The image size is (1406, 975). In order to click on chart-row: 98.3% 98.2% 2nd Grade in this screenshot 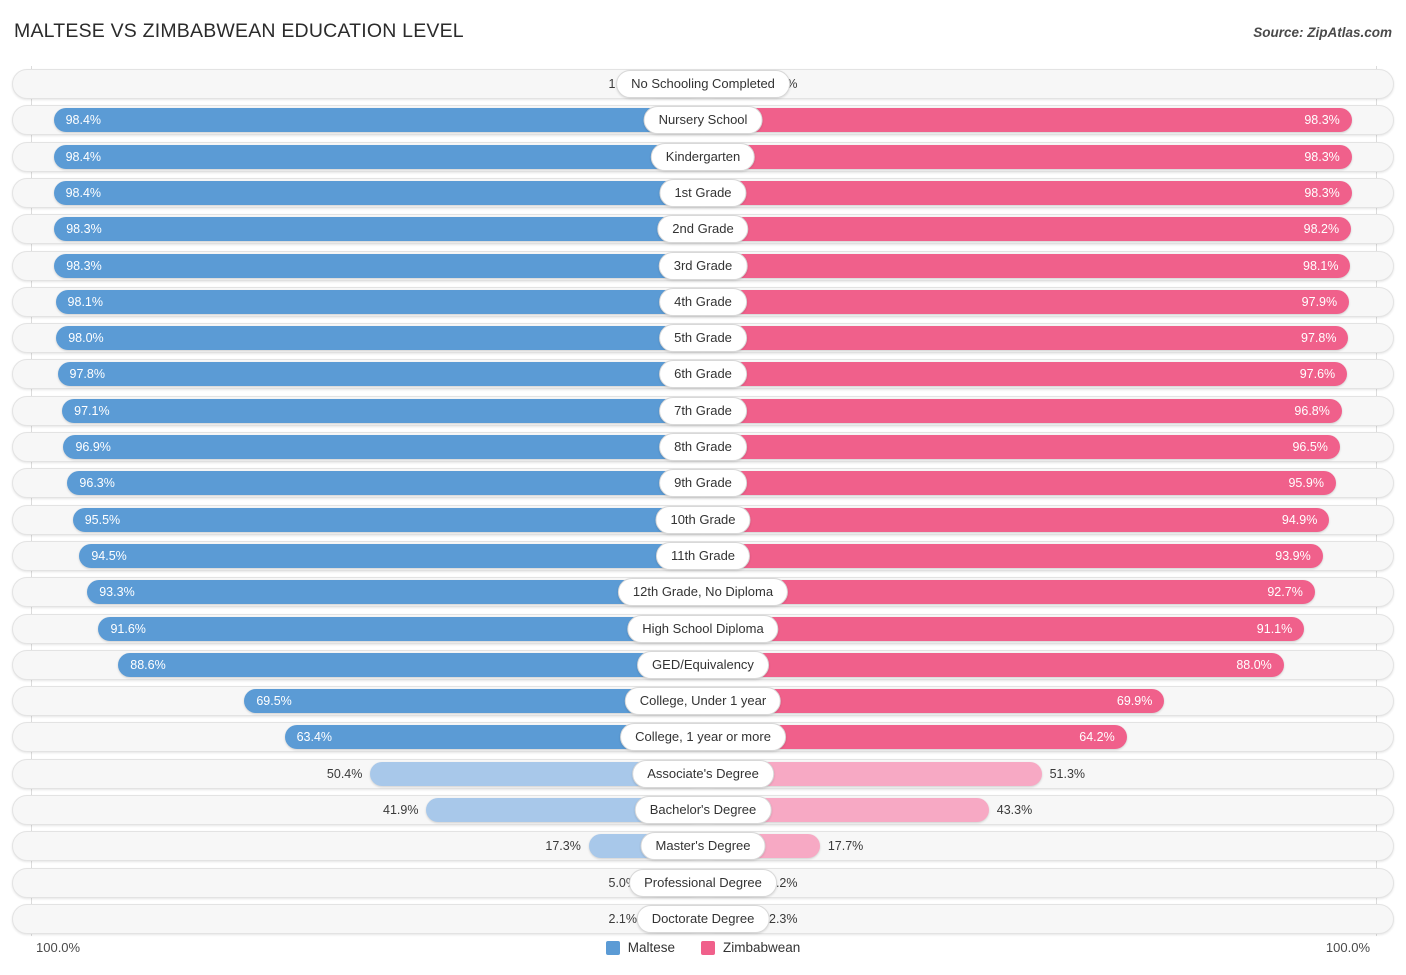, I will do `click(703, 229)`.